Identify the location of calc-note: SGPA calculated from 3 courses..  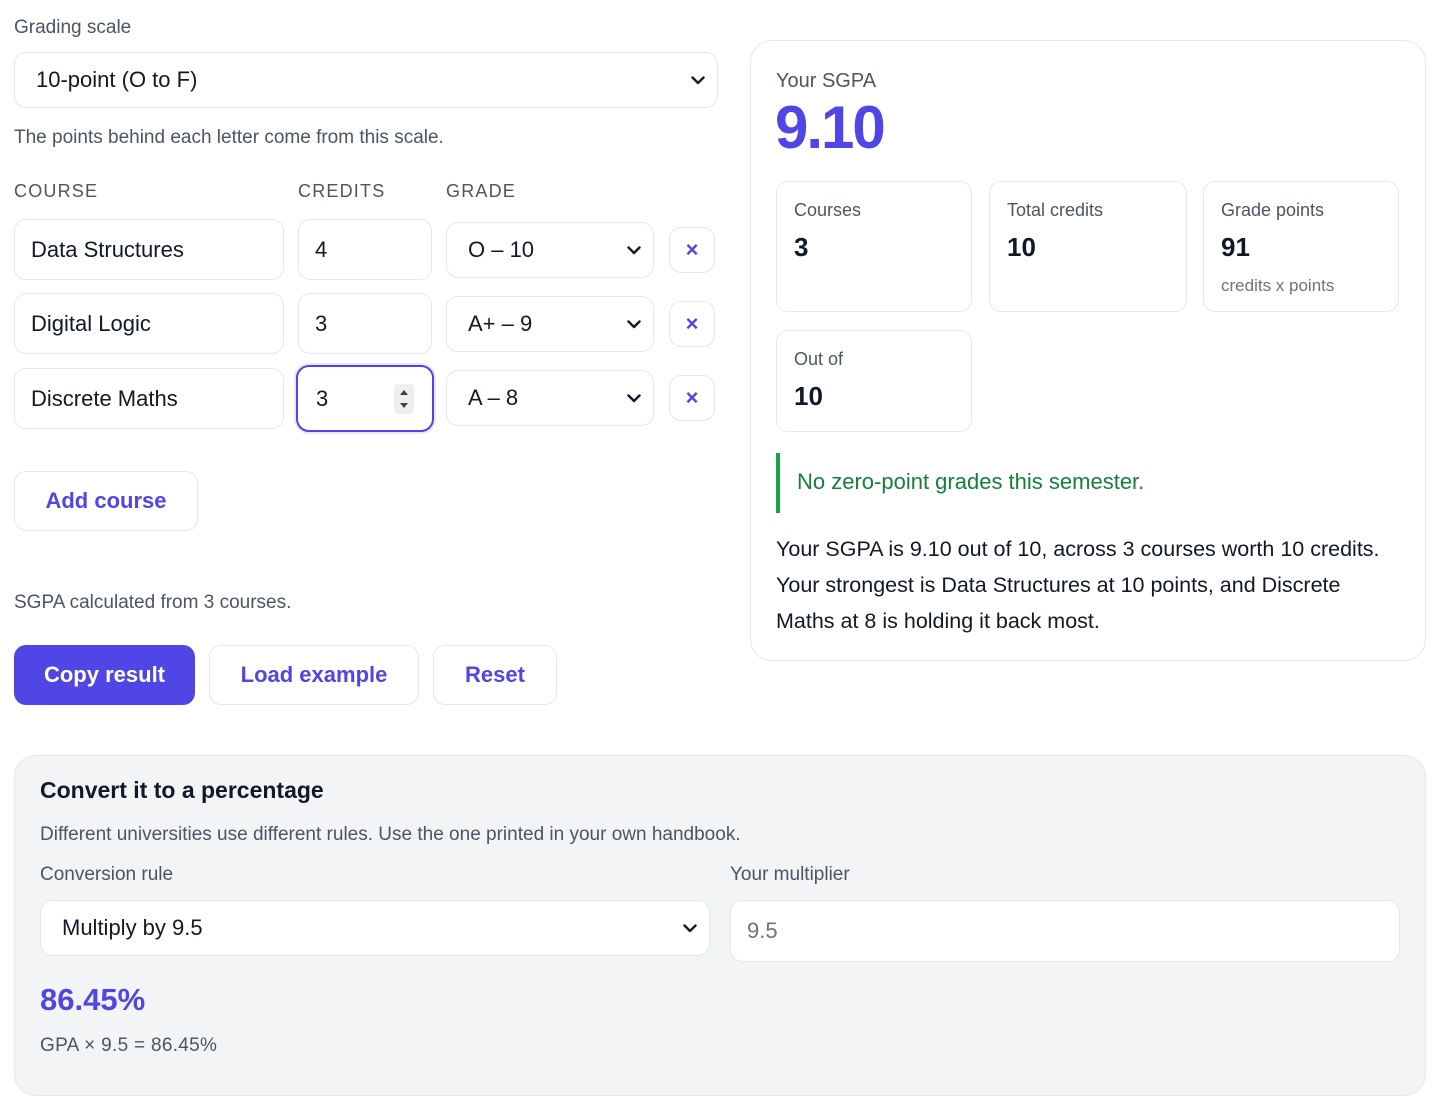
(153, 602).